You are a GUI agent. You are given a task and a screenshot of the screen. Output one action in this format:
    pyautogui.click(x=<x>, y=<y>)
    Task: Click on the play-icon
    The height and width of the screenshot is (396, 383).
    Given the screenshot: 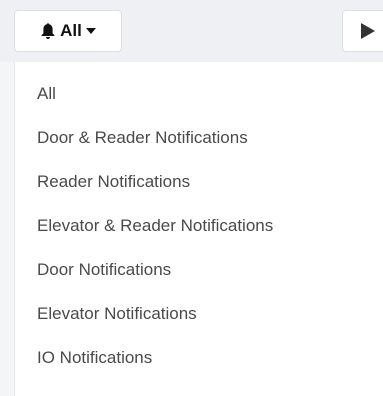 What is the action you would take?
    pyautogui.click(x=368, y=31)
    